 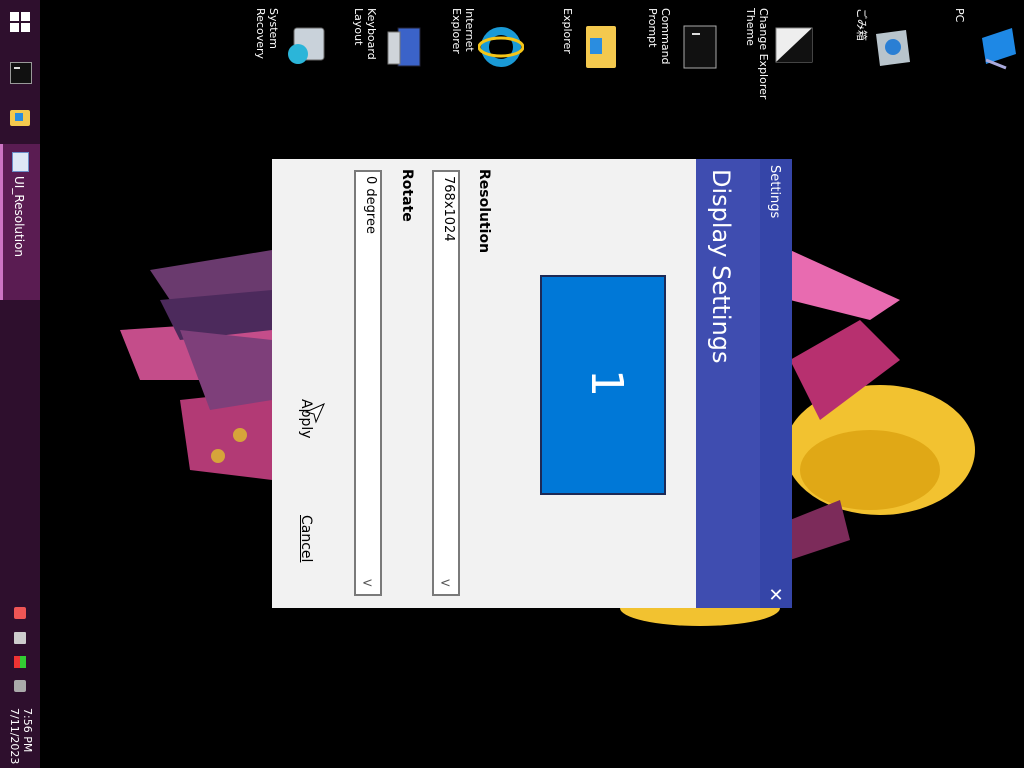 I want to click on mouse-cursor-icon, so click(x=314, y=413).